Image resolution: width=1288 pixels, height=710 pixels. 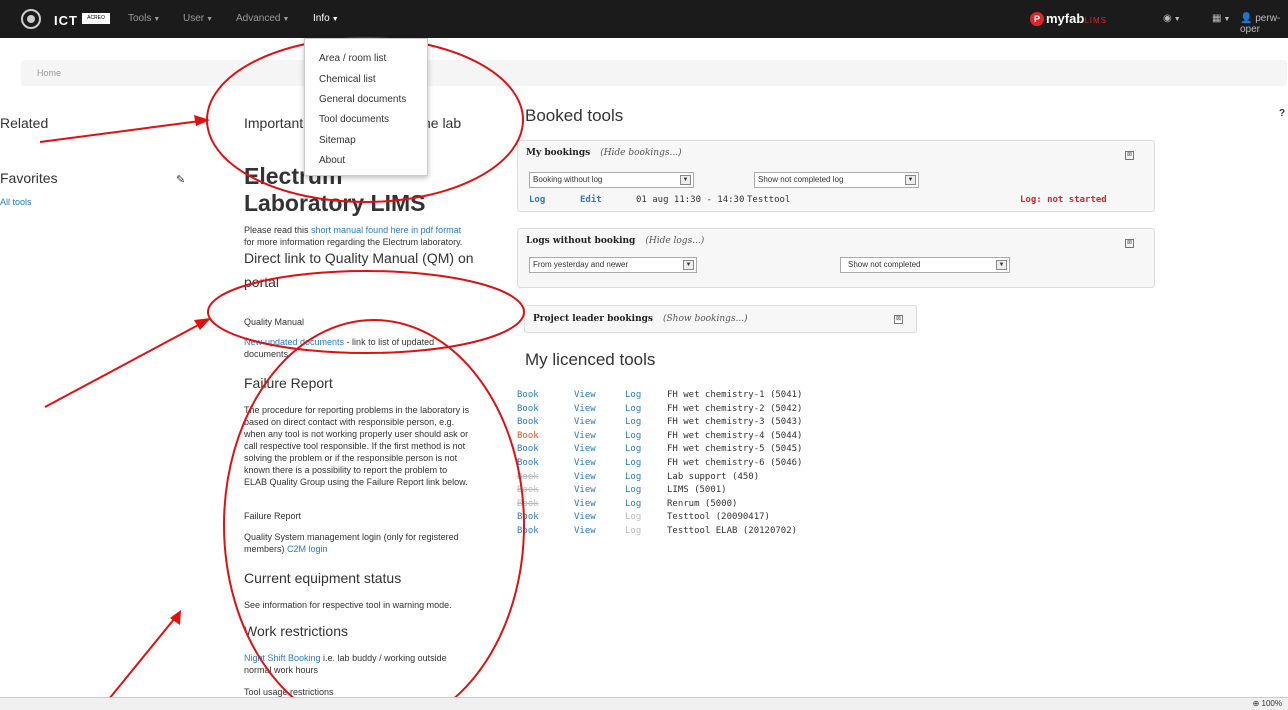 I want to click on logs-status-select: Show not completed ▼, so click(x=925, y=265).